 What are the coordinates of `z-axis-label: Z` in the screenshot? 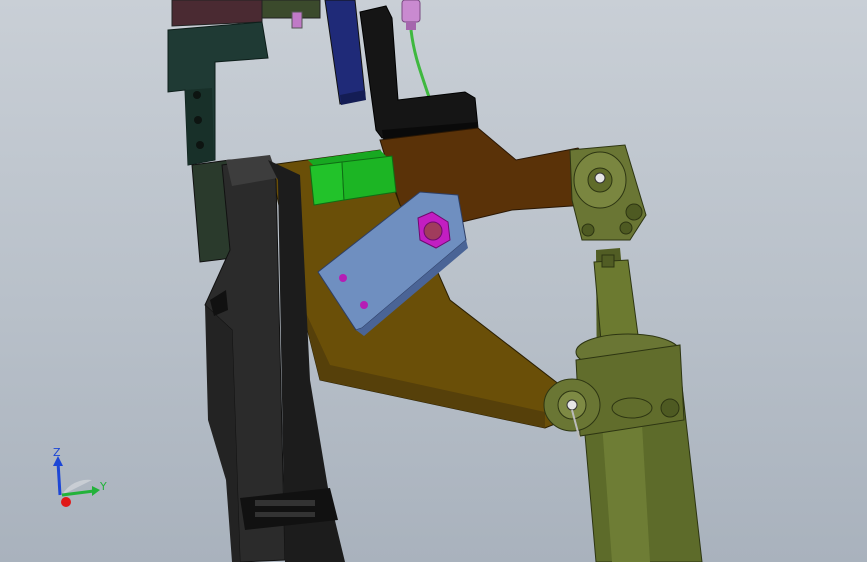 It's located at (57, 452).